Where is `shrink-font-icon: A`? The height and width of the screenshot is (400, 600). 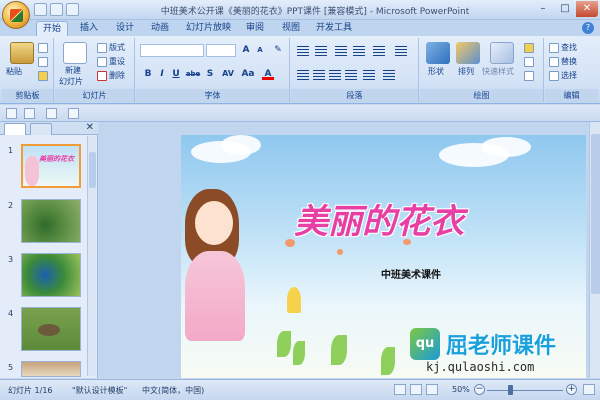 shrink-font-icon: A is located at coordinates (260, 50).